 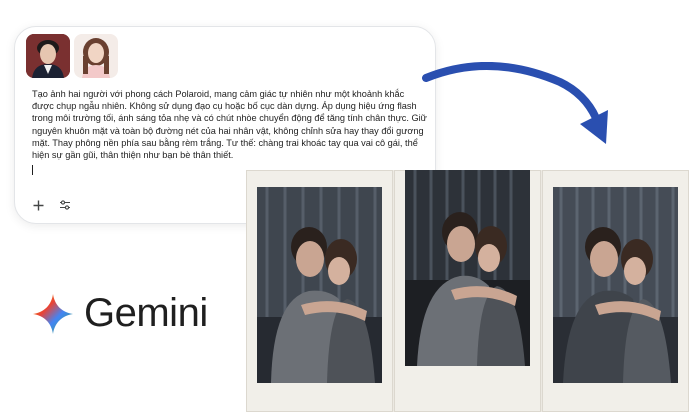 I want to click on reference-image-man, so click(x=48, y=56).